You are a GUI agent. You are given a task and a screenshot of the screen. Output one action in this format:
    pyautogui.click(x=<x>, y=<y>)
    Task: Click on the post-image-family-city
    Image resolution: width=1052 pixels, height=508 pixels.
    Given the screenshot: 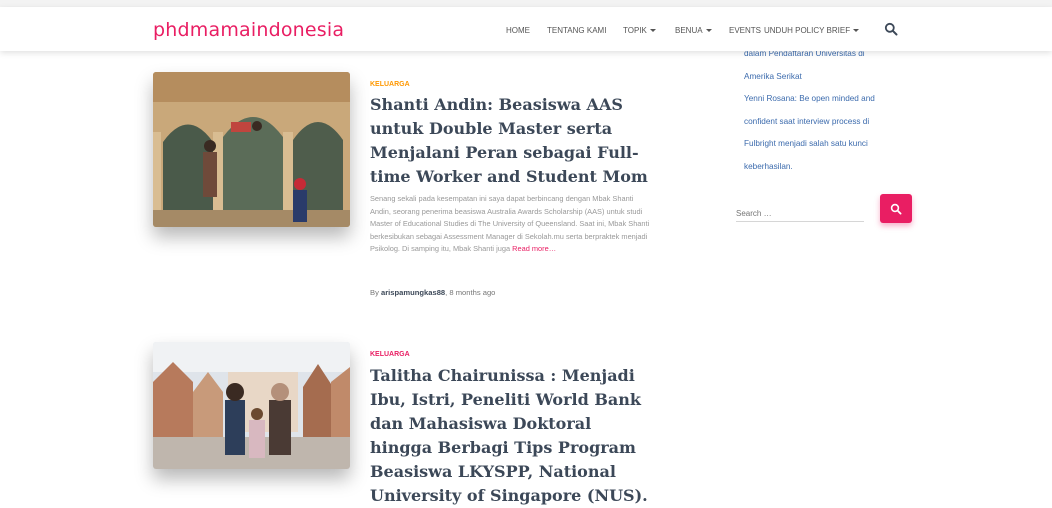 What is the action you would take?
    pyautogui.click(x=251, y=405)
    